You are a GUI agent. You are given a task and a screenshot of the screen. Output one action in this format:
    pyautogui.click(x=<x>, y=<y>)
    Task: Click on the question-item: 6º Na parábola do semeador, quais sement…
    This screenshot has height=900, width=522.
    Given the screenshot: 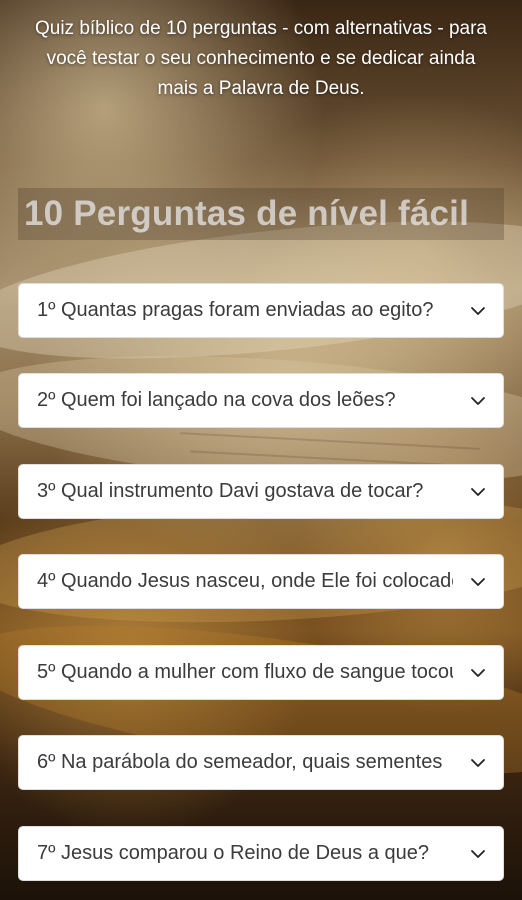 What is the action you would take?
    pyautogui.click(x=261, y=762)
    